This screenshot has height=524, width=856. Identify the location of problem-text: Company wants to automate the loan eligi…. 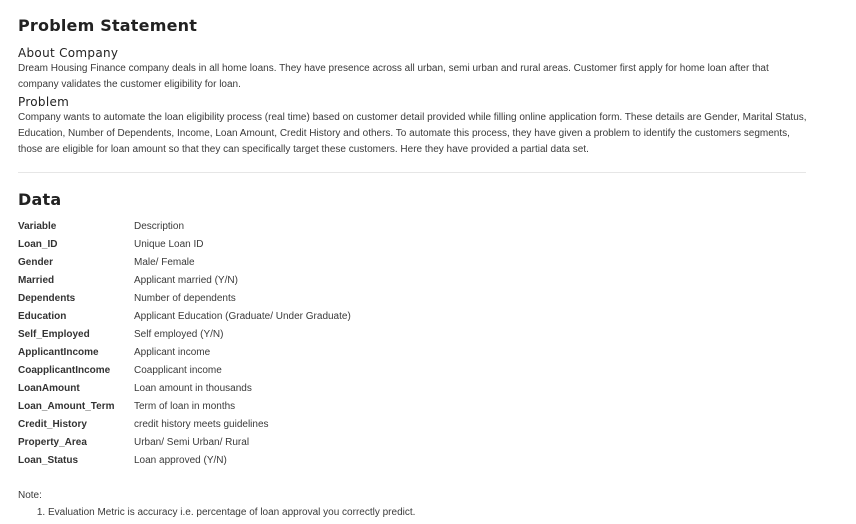
(412, 133).